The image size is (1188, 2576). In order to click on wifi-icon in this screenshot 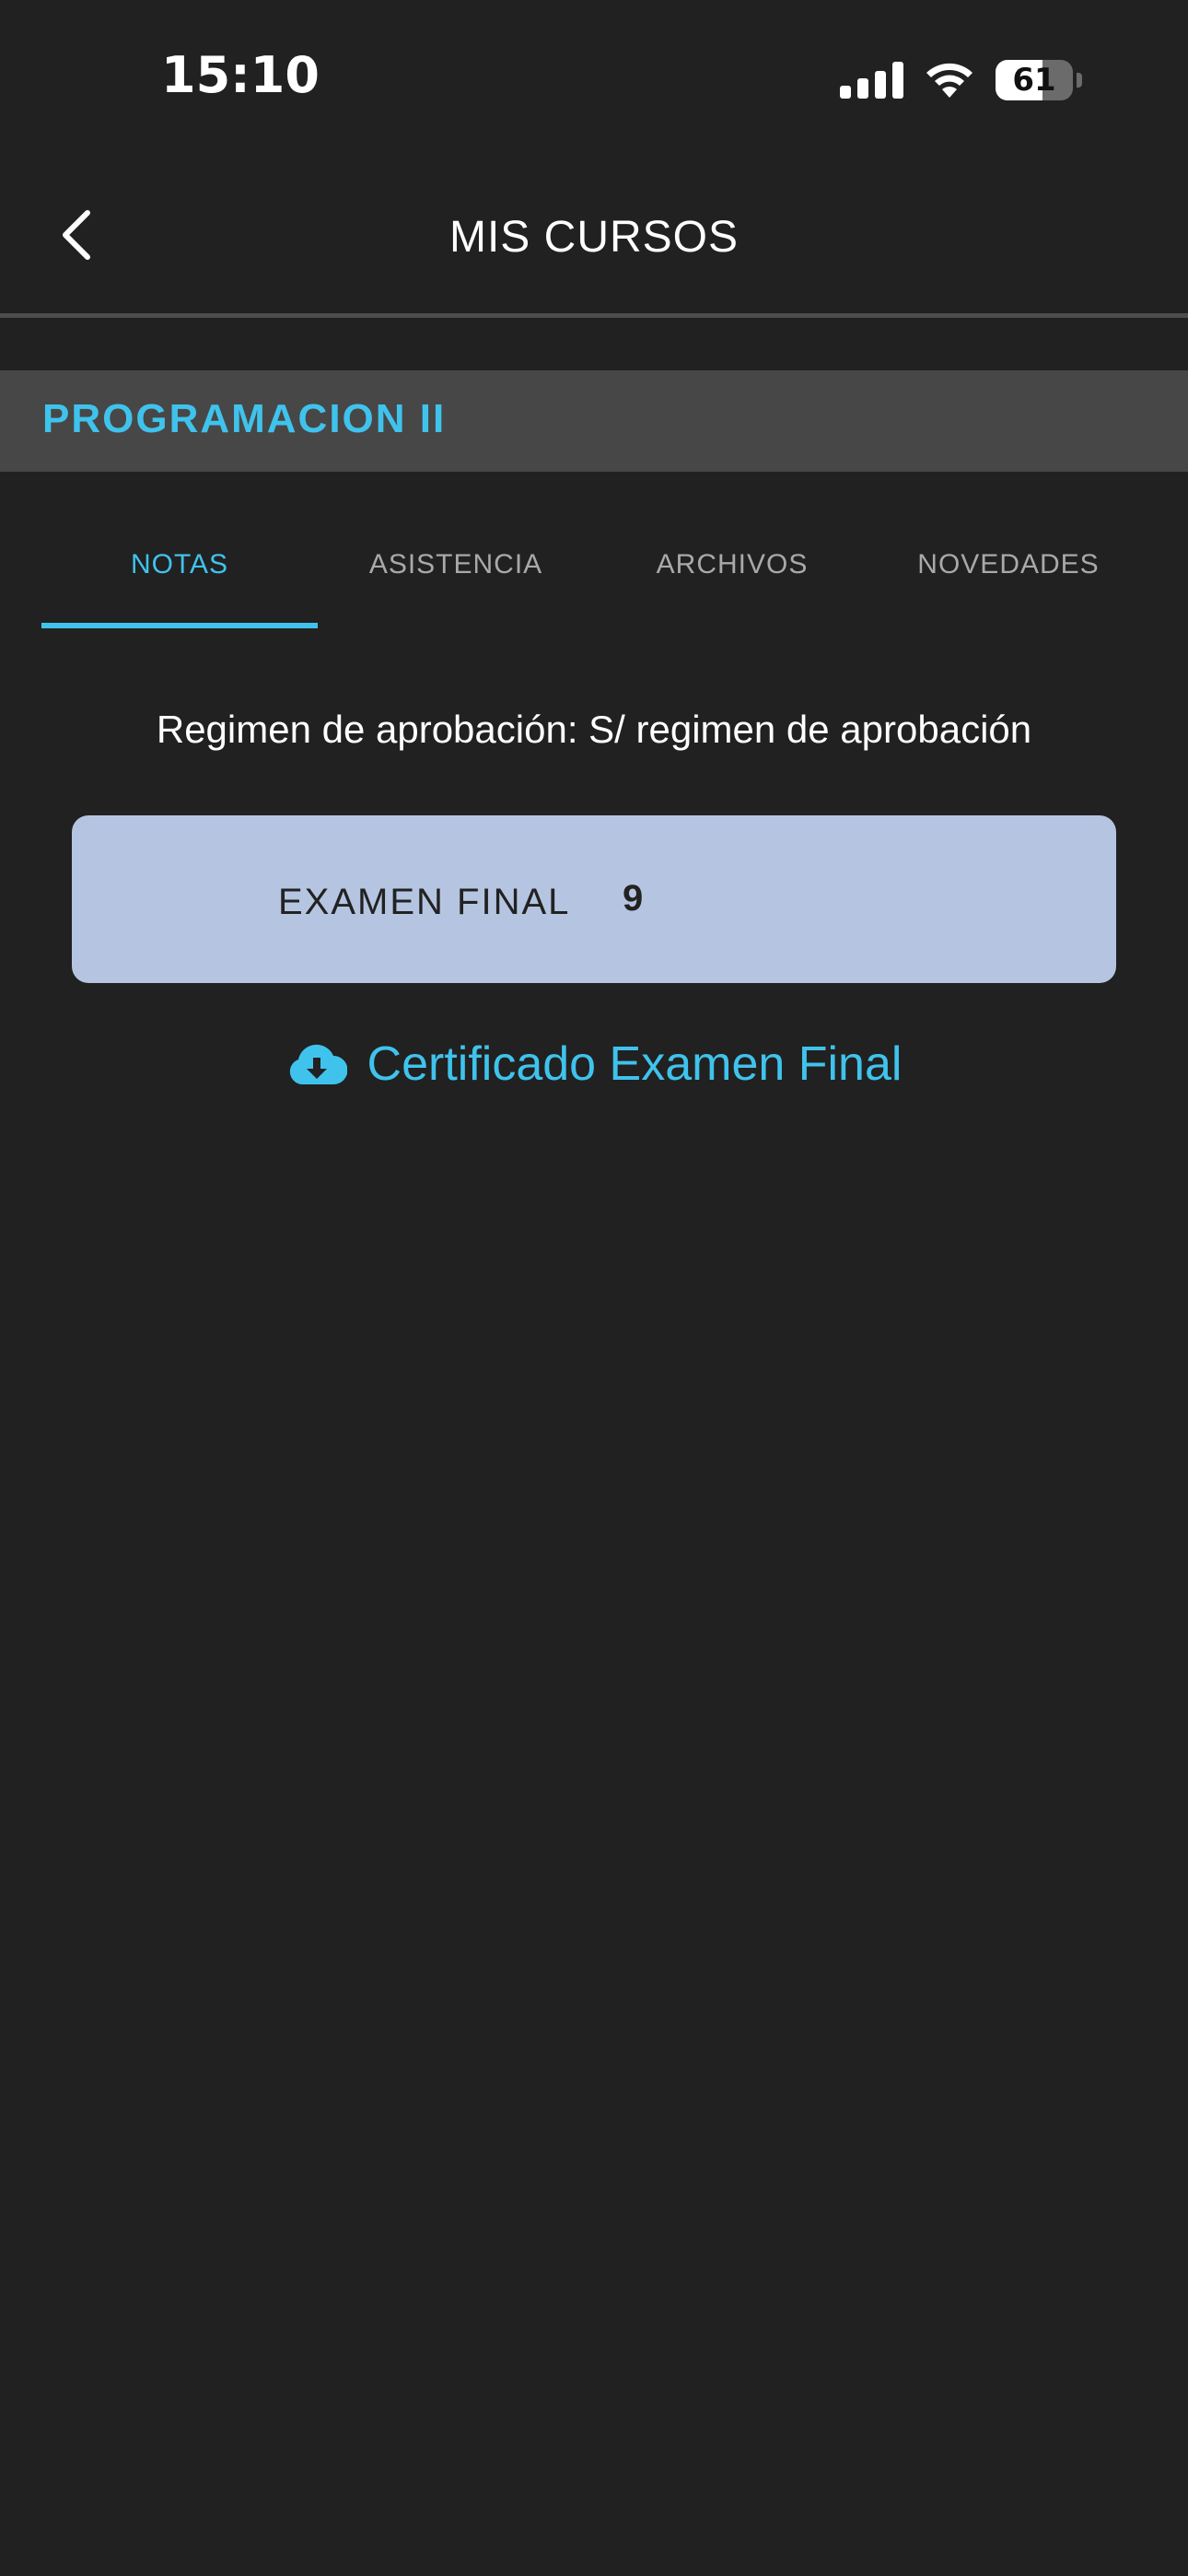, I will do `click(949, 80)`.